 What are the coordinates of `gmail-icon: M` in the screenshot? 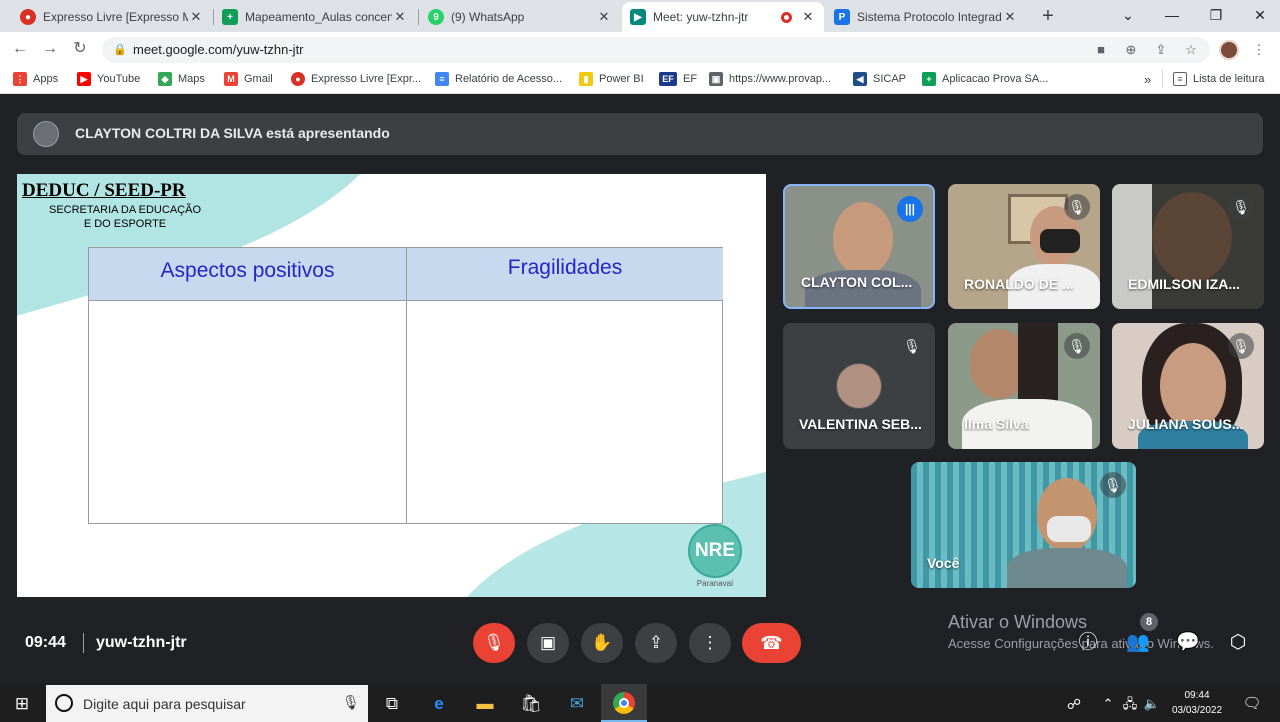 It's located at (231, 79).